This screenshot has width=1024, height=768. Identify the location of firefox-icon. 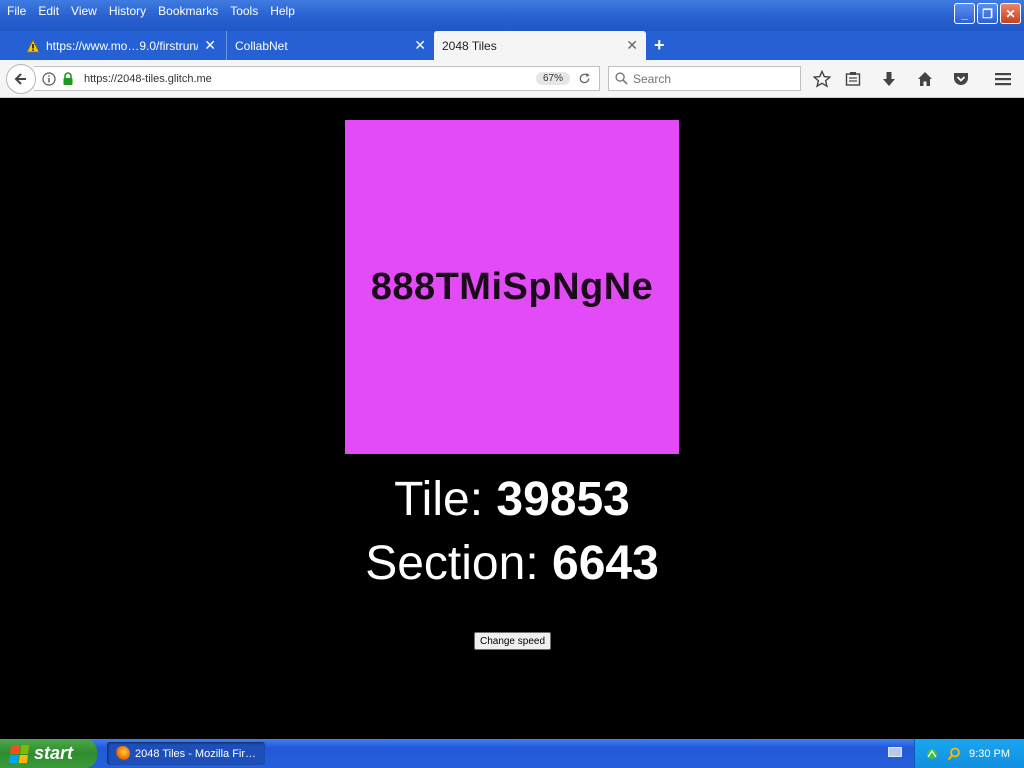
(122, 753).